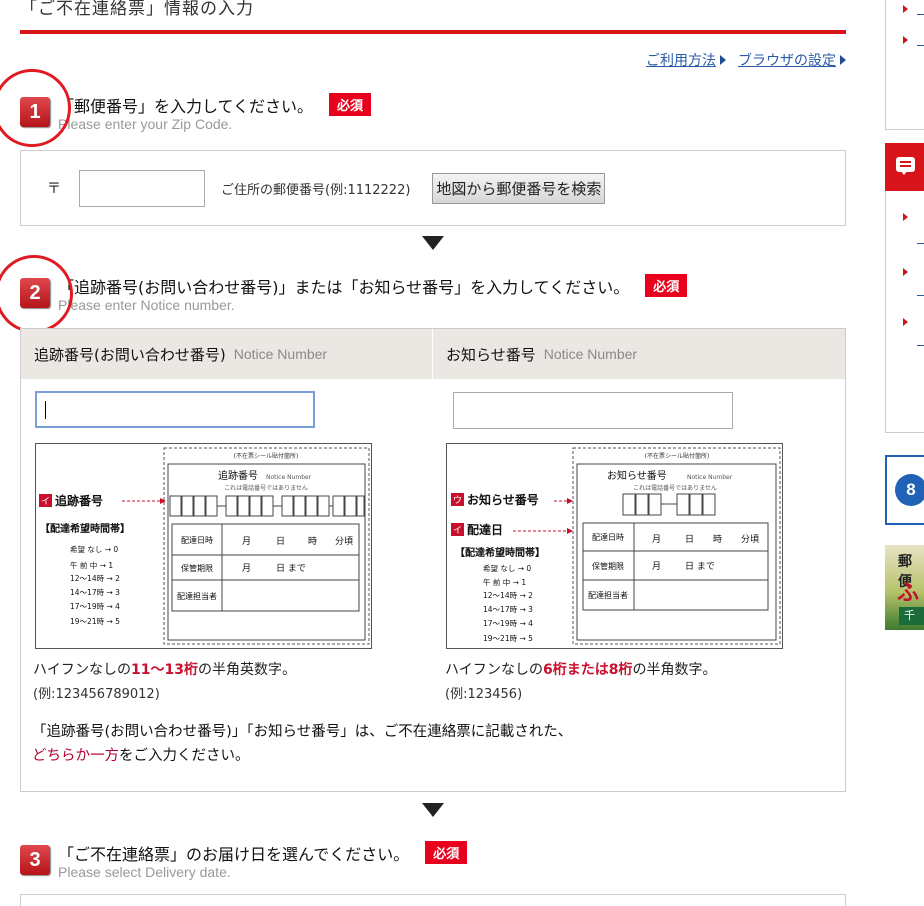 The width and height of the screenshot is (924, 906). What do you see at coordinates (246, 541) in the screenshot?
I see `date-cell: 月` at bounding box center [246, 541].